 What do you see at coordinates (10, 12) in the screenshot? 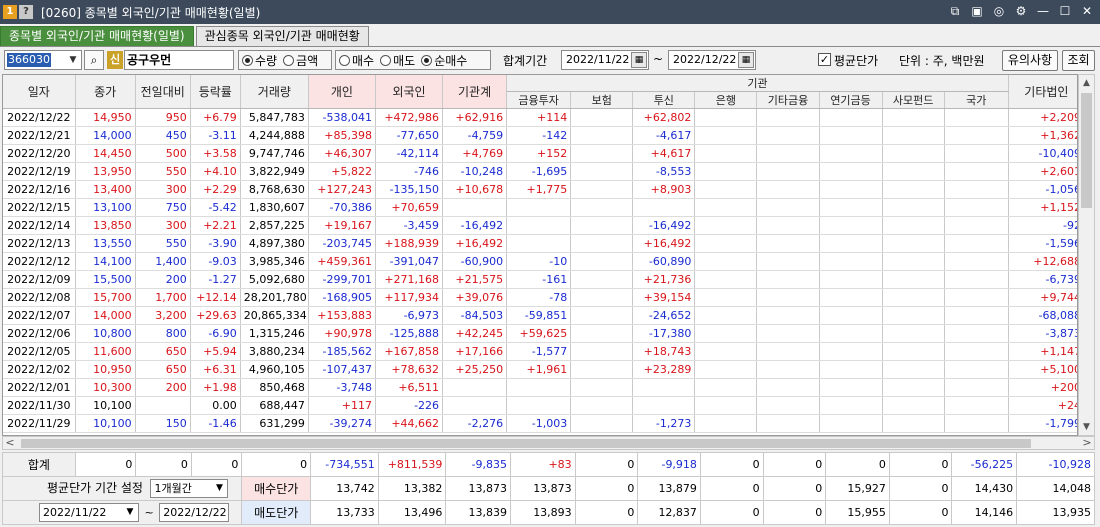
I see `screen-number-icon: 1` at bounding box center [10, 12].